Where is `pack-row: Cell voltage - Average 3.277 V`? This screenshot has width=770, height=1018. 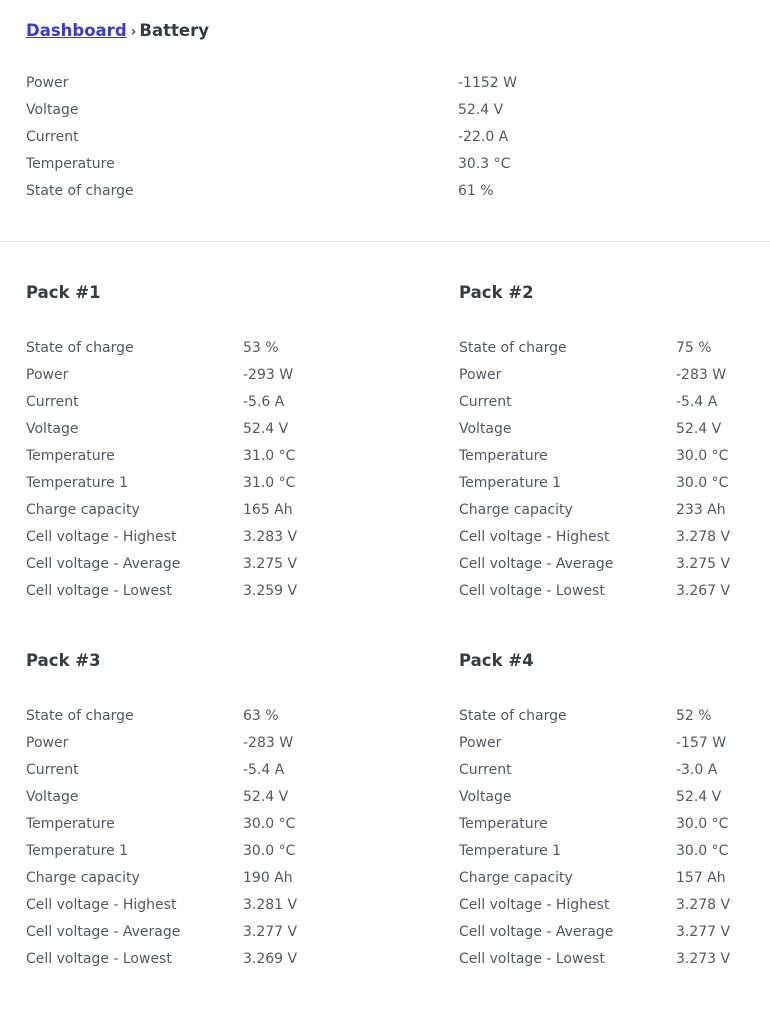
pack-row: Cell voltage - Average 3.277 V is located at coordinates (614, 932).